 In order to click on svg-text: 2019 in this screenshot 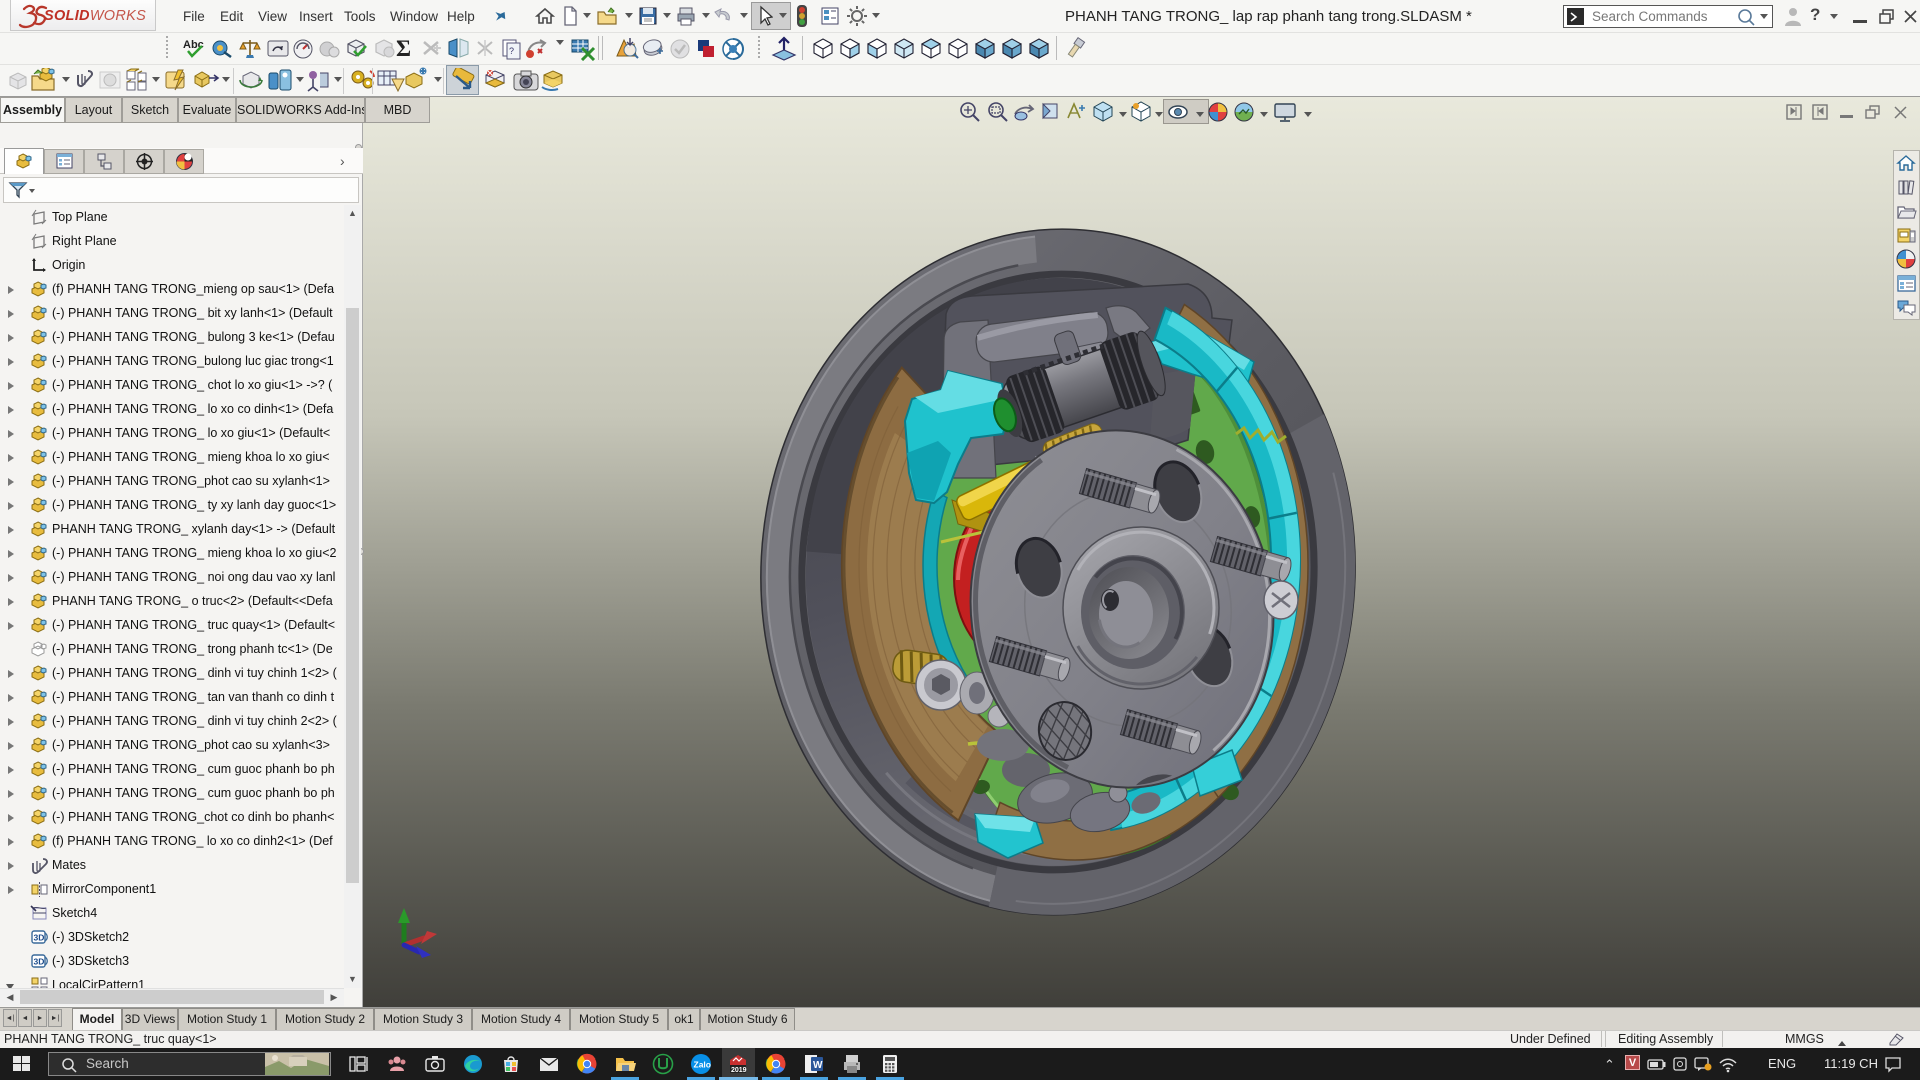, I will do `click(739, 1070)`.